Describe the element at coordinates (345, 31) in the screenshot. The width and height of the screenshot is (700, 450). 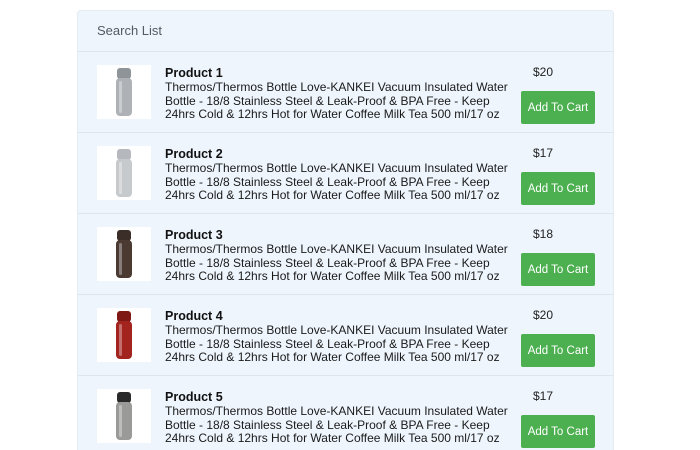
I see `search-list-title: Search List` at that location.